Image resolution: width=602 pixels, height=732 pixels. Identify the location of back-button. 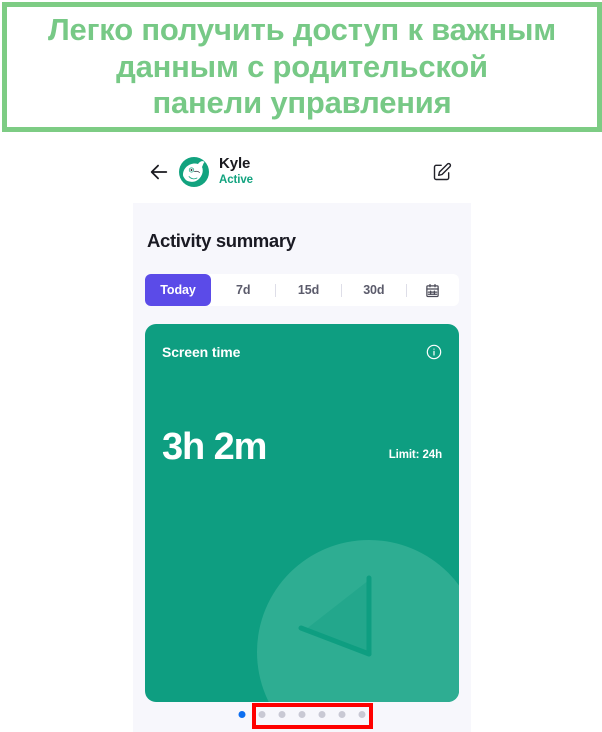
(159, 172).